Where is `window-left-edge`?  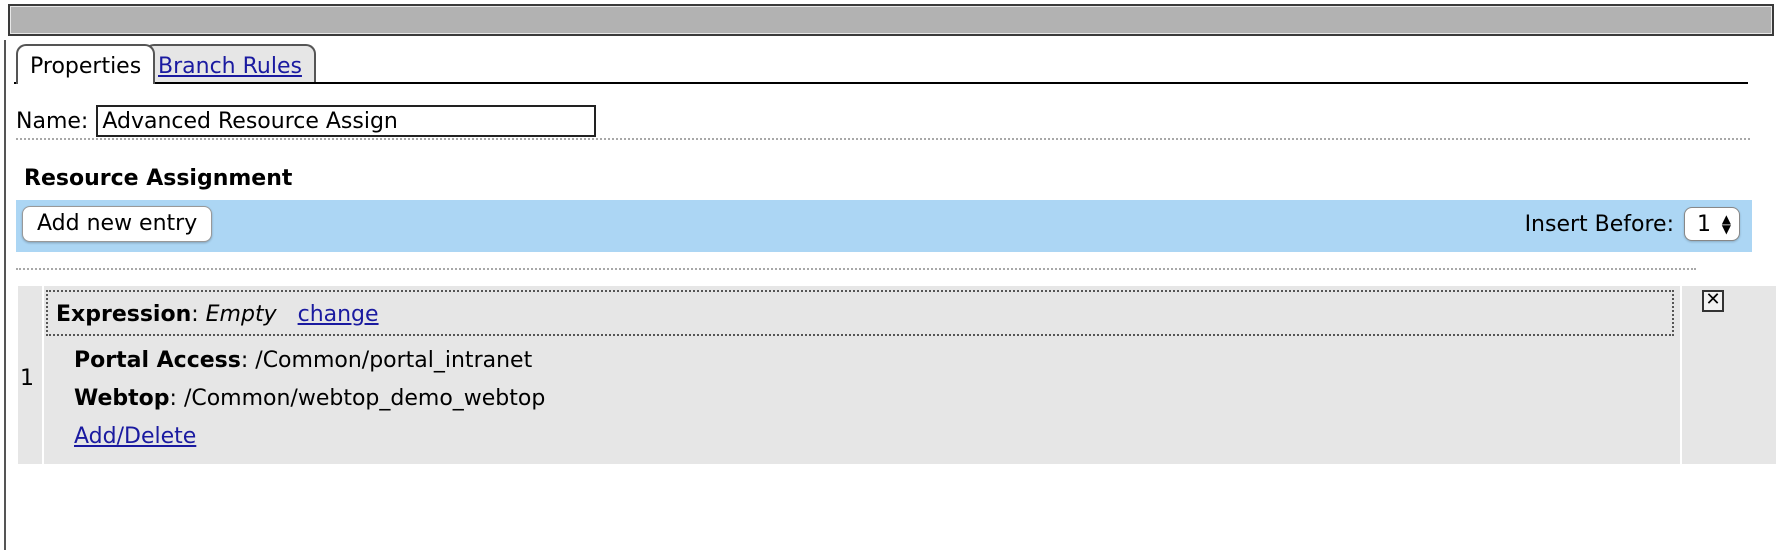
window-left-edge is located at coordinates (5, 295).